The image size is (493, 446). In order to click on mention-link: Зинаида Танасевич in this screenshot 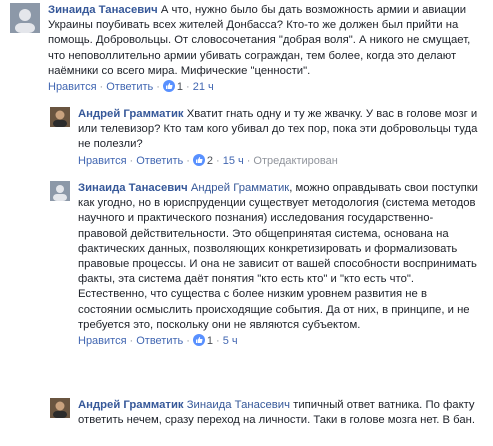, I will do `click(238, 405)`.